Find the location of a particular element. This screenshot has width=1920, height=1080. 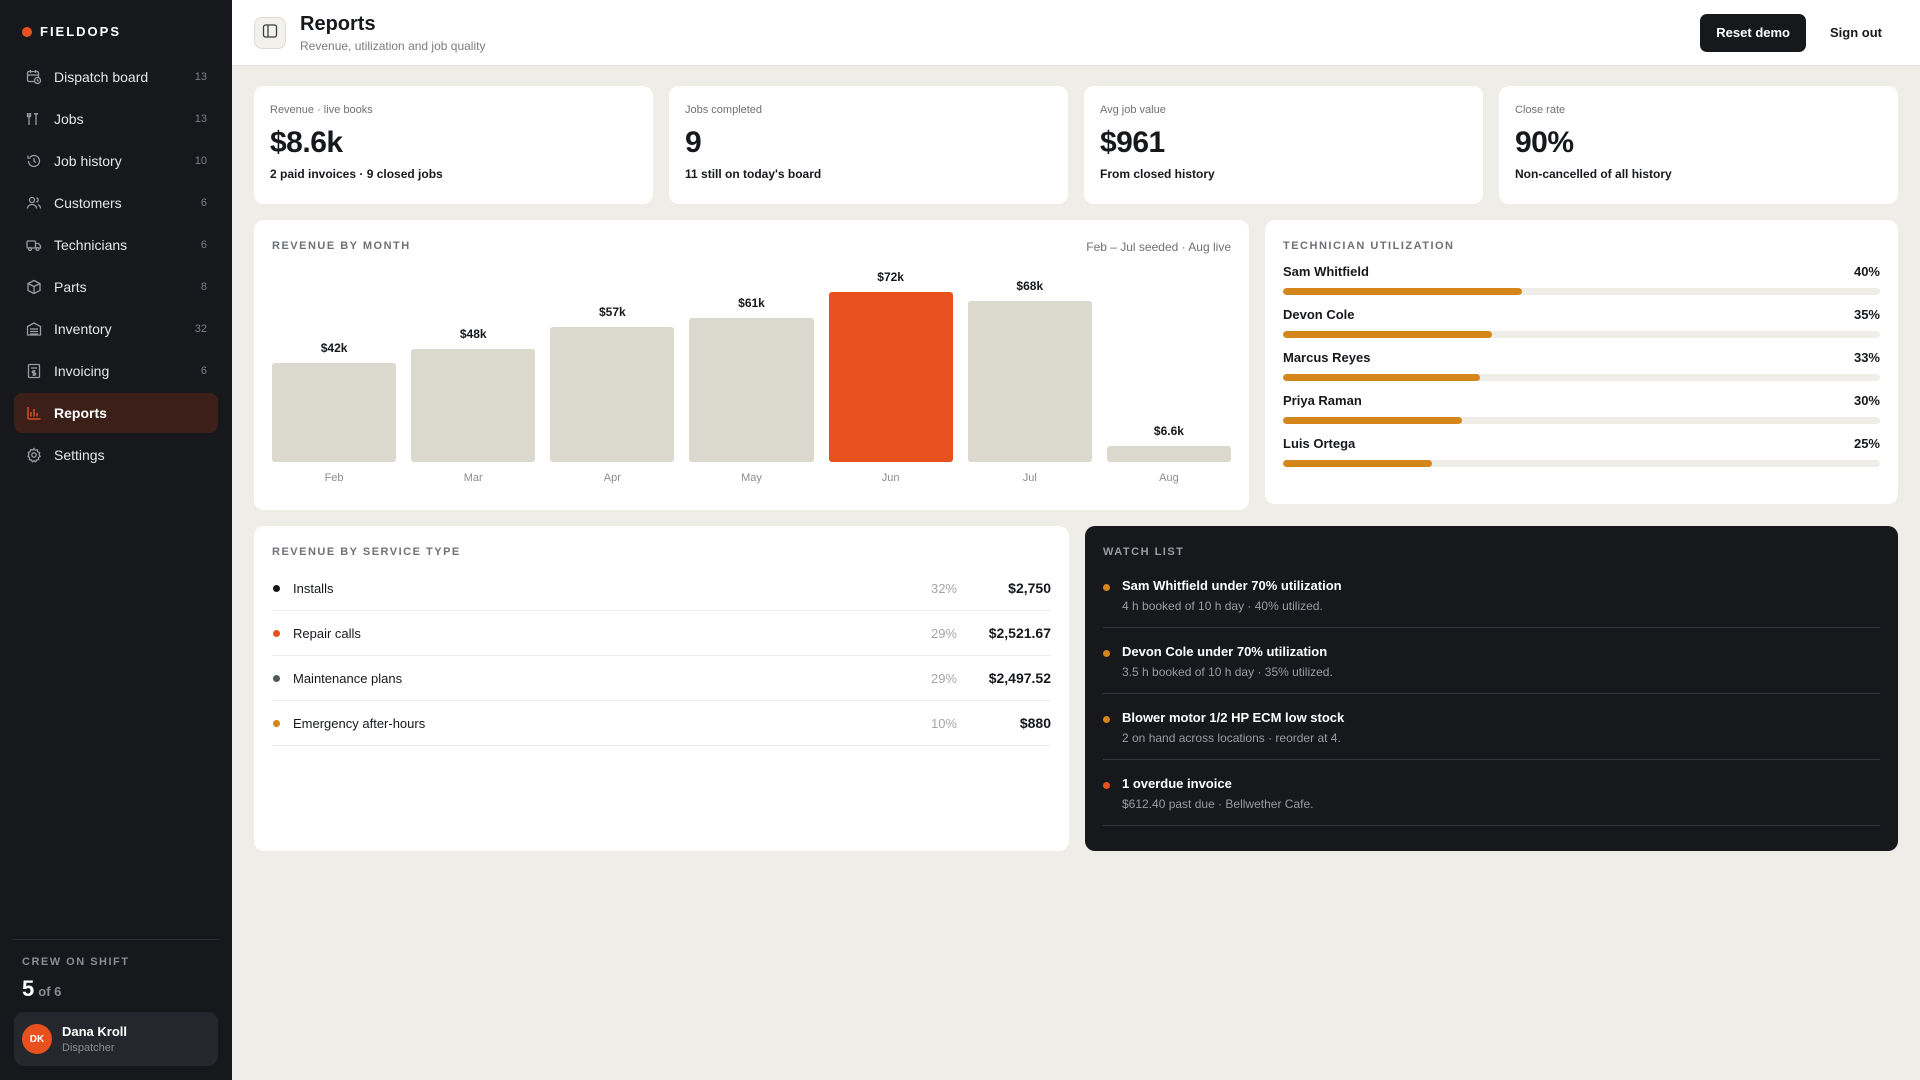

brand-logo-dot is located at coordinates (27, 31).